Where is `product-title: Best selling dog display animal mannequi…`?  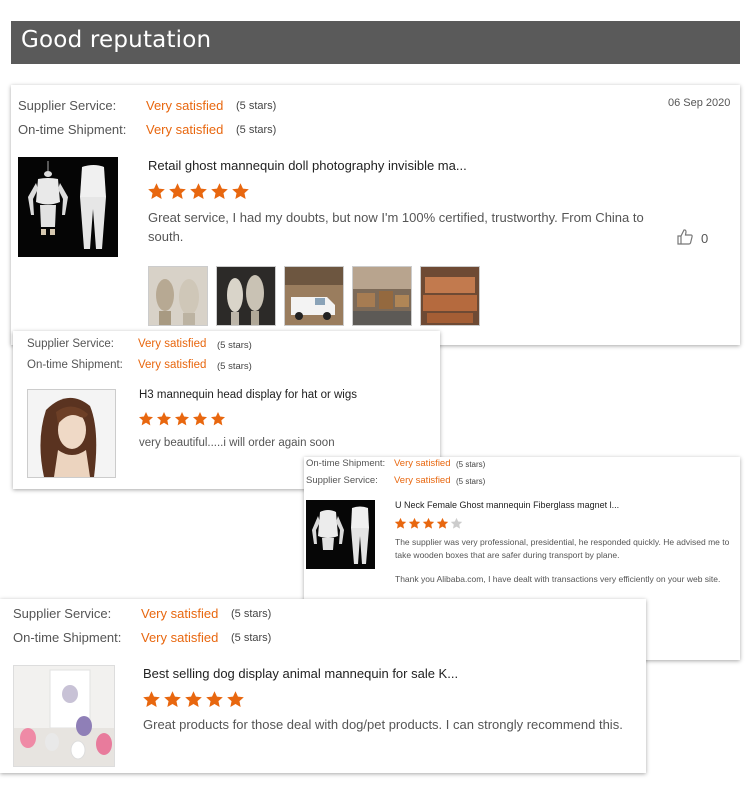
product-title: Best selling dog display animal mannequi… is located at coordinates (300, 673).